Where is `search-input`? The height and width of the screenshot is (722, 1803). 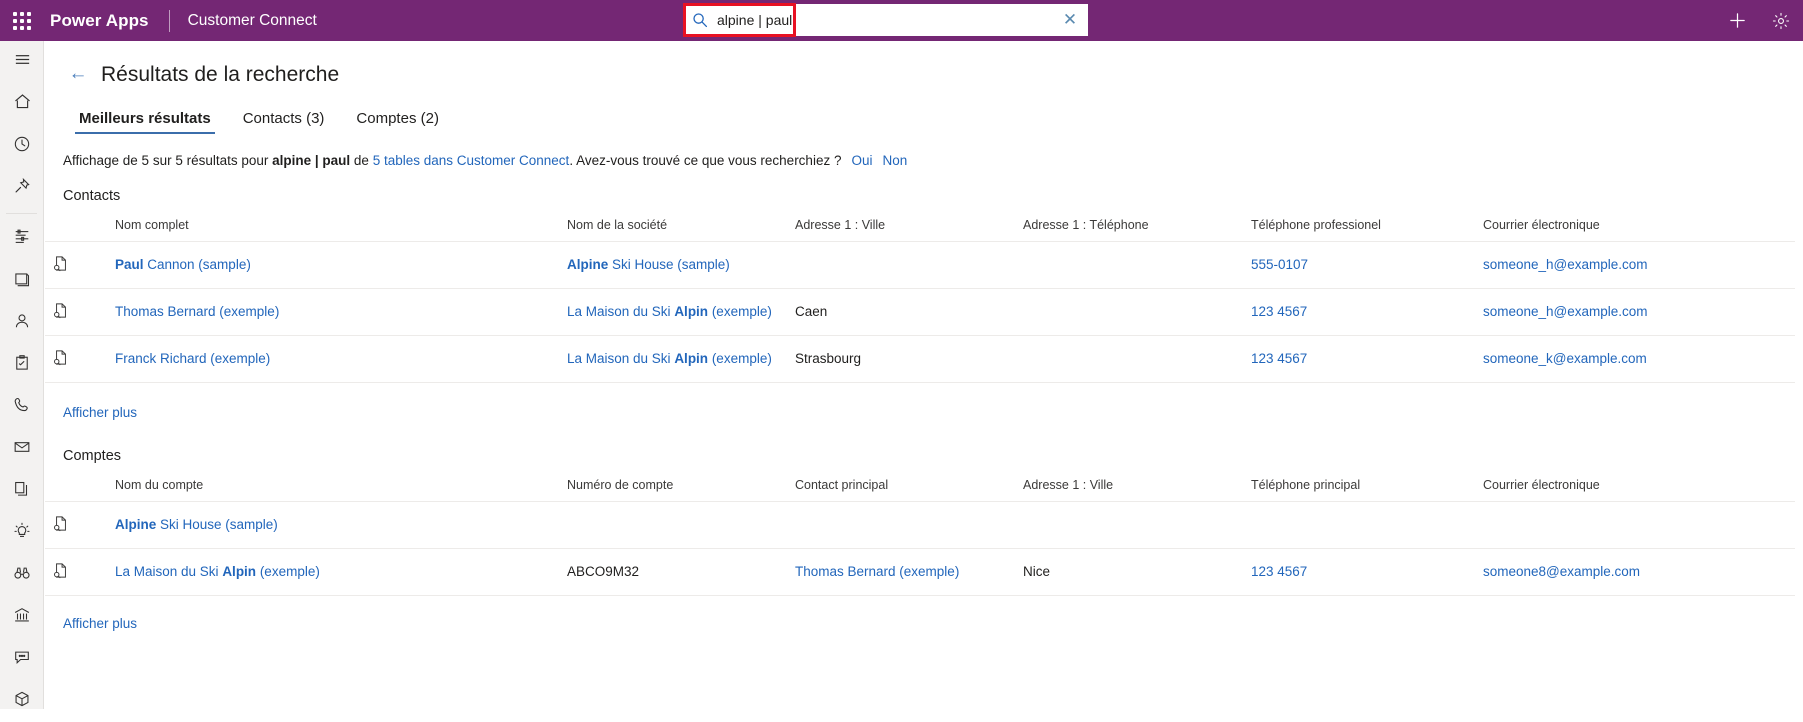
search-input is located at coordinates (884, 20).